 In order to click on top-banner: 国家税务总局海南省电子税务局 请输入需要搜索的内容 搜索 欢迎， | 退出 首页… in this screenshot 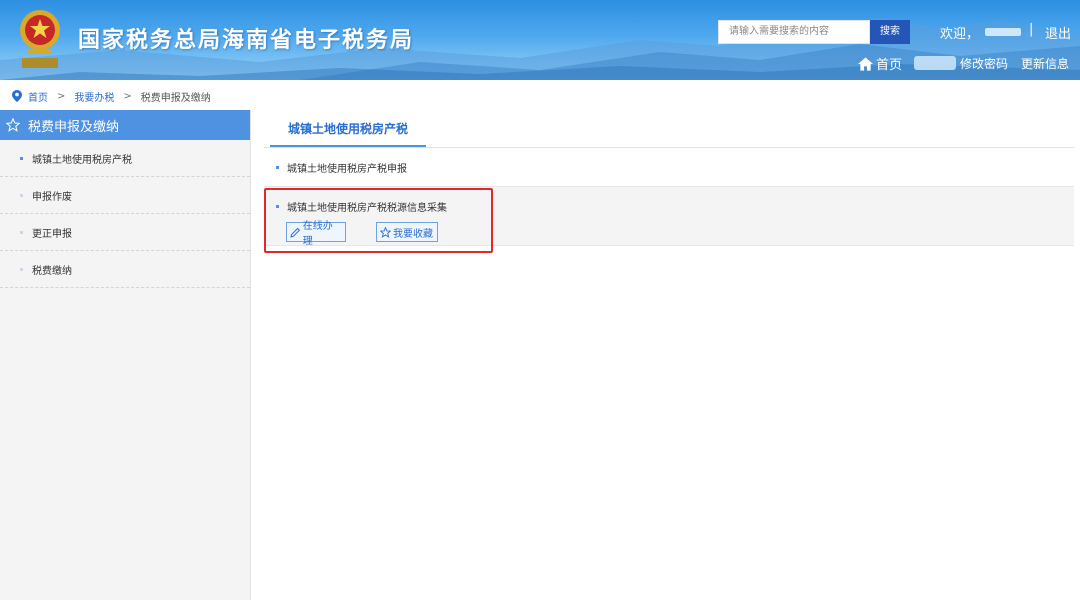, I will do `click(540, 40)`.